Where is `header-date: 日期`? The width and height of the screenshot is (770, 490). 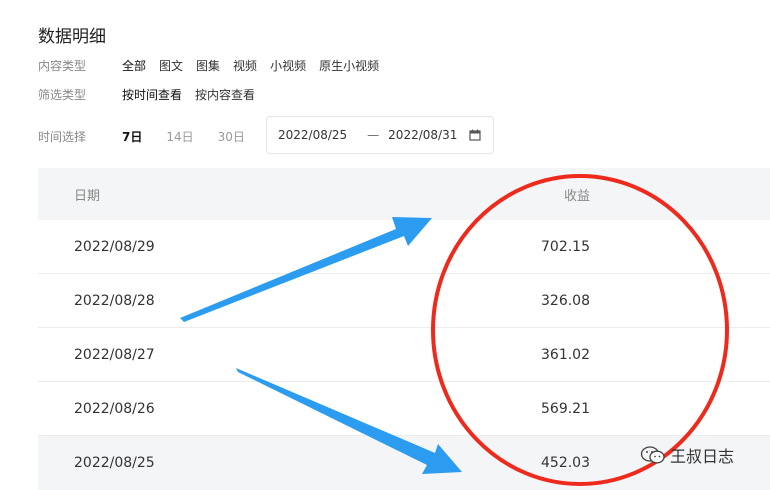 header-date: 日期 is located at coordinates (87, 196).